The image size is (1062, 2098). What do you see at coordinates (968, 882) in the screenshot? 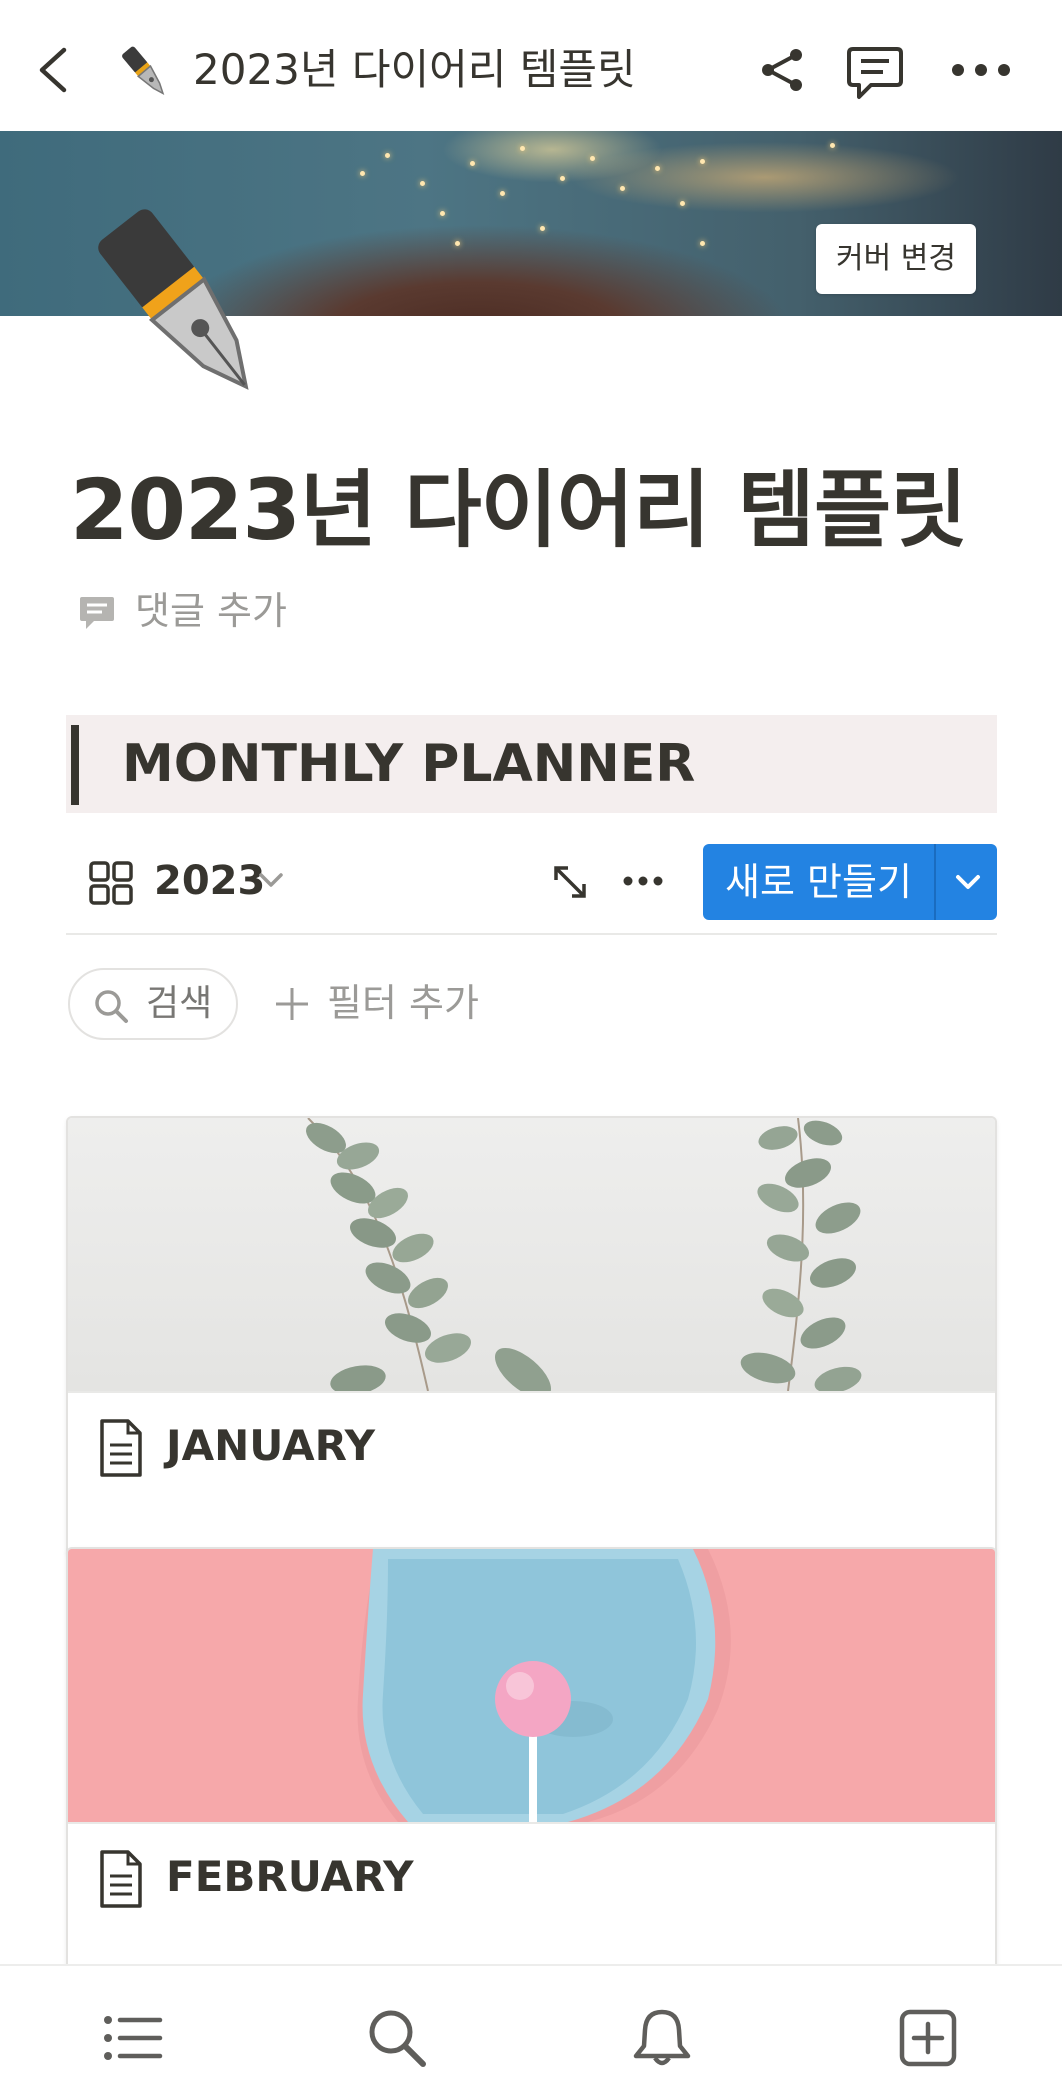
I see `new-options-chevron-icon` at bounding box center [968, 882].